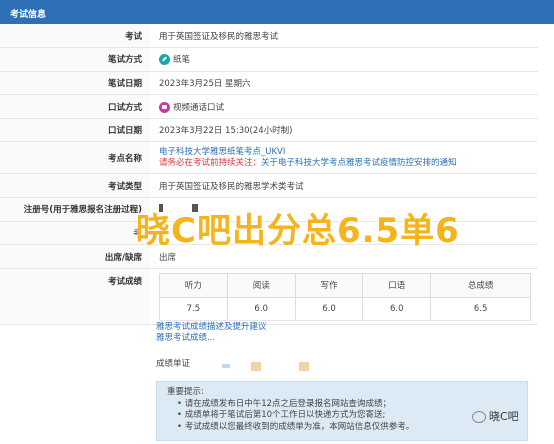 The image size is (554, 444). I want to click on row-label: 考试, so click(75, 36).